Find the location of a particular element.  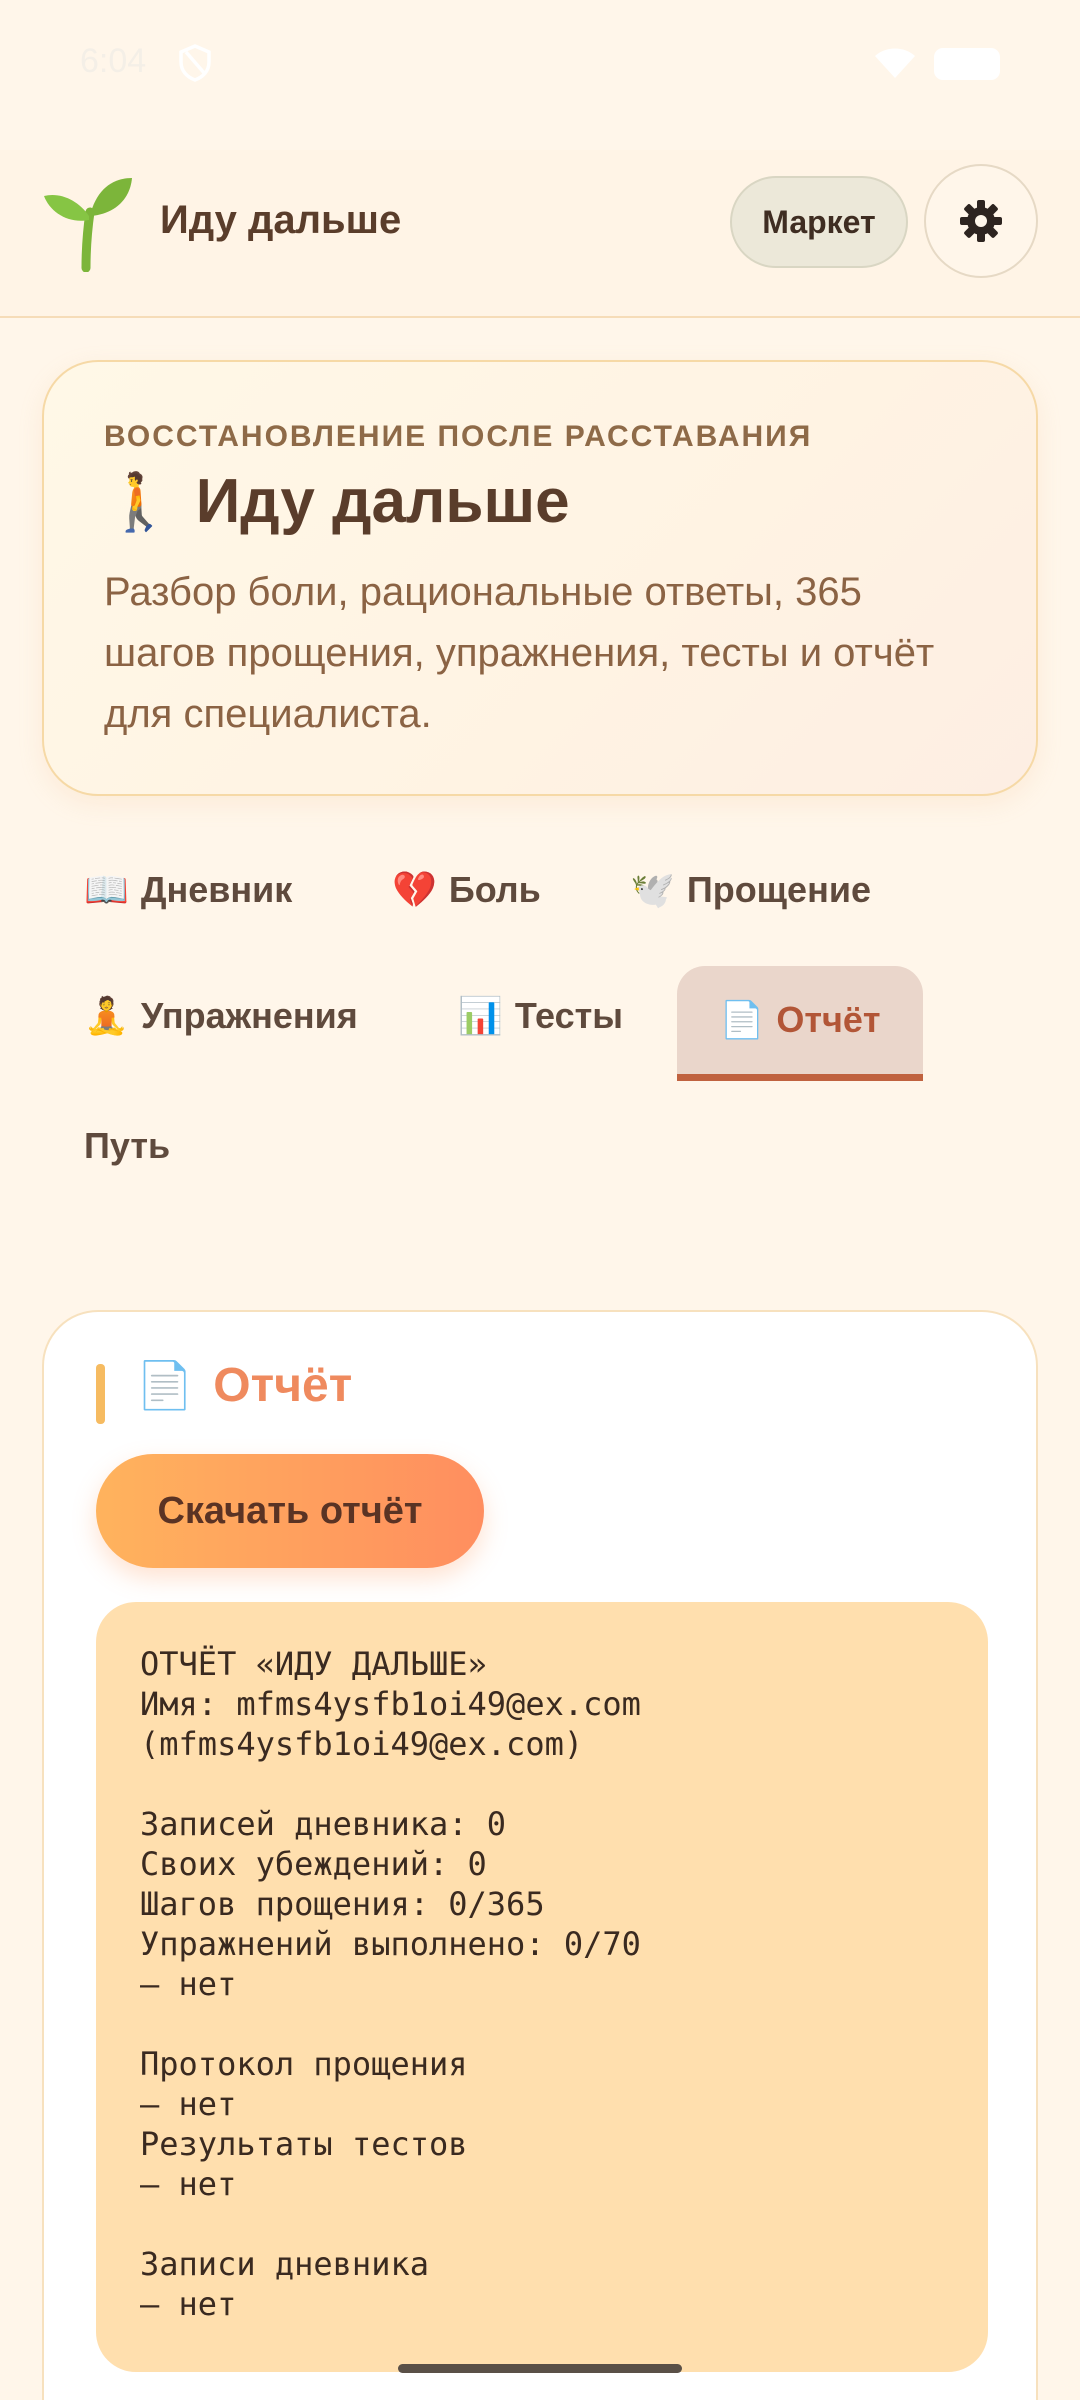

gear-icon is located at coordinates (981, 221).